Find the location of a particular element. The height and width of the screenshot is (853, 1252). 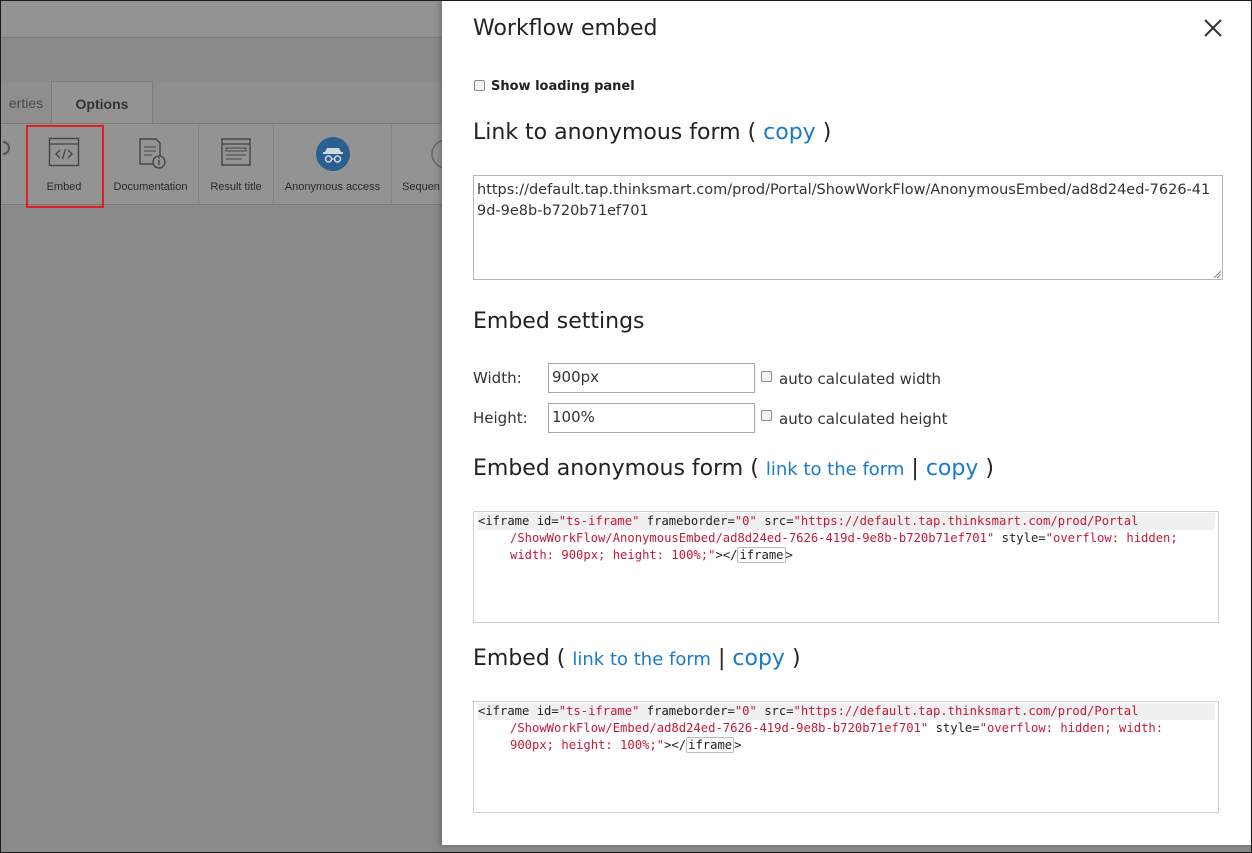

gear-icon is located at coordinates (7, 149).